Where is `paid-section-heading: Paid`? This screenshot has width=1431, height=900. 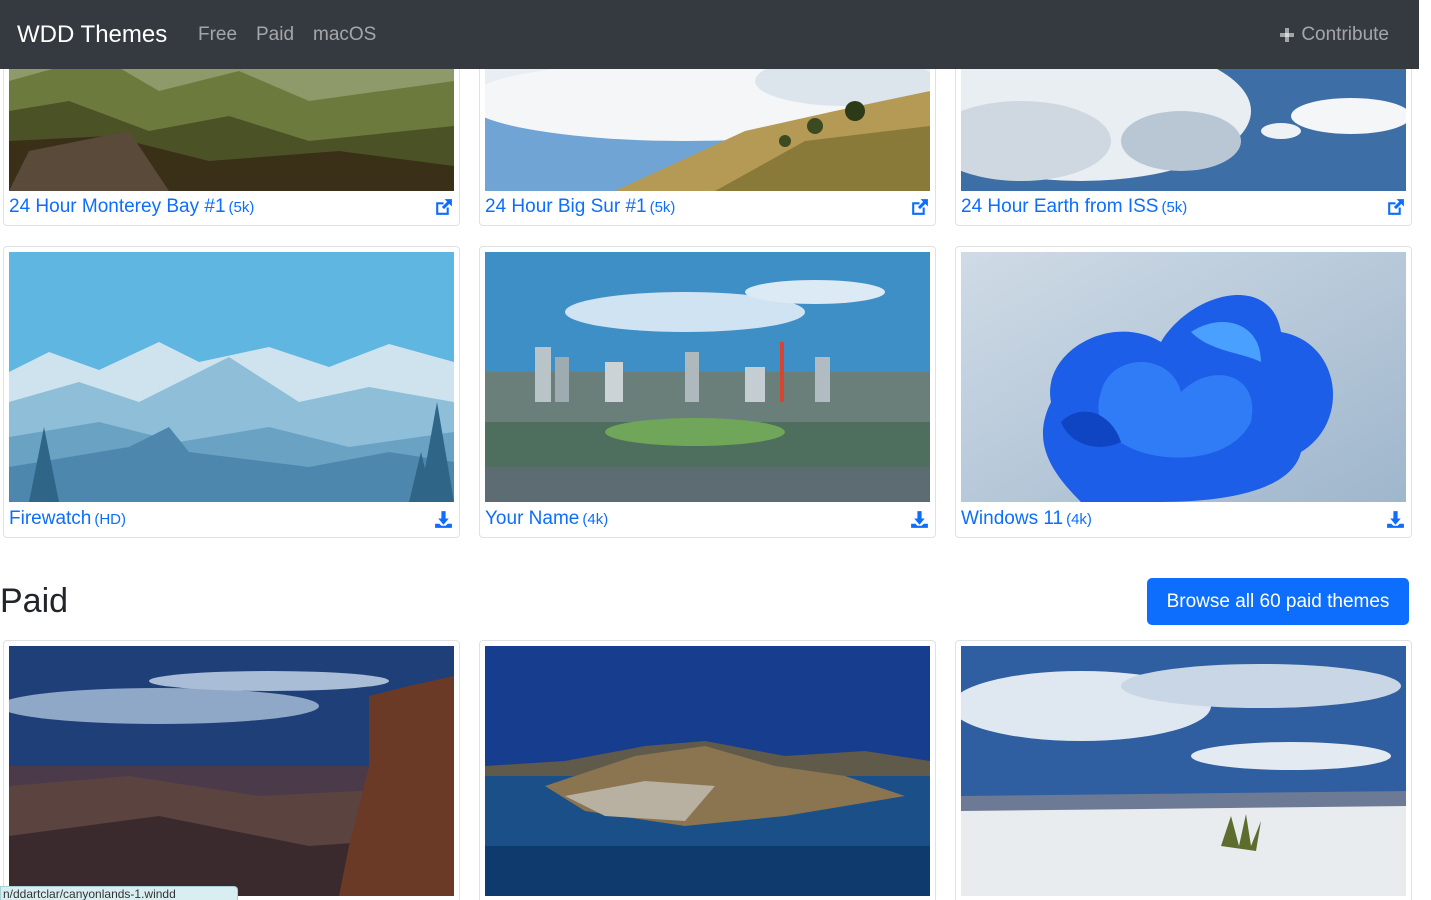 paid-section-heading: Paid is located at coordinates (34, 601).